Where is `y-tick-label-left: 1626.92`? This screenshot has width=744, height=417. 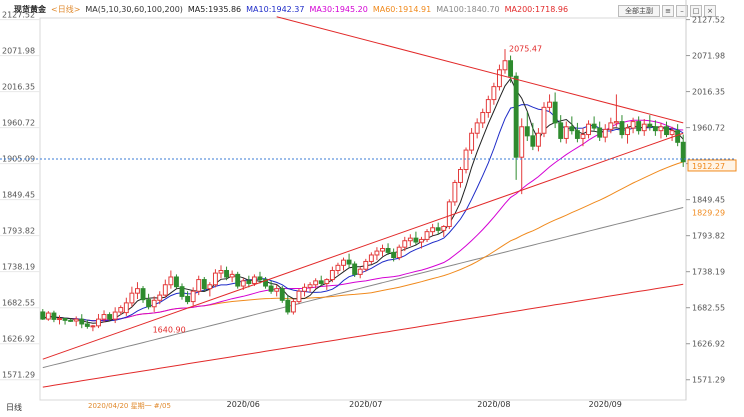
y-tick-label-left: 1626.92 is located at coordinates (18, 339).